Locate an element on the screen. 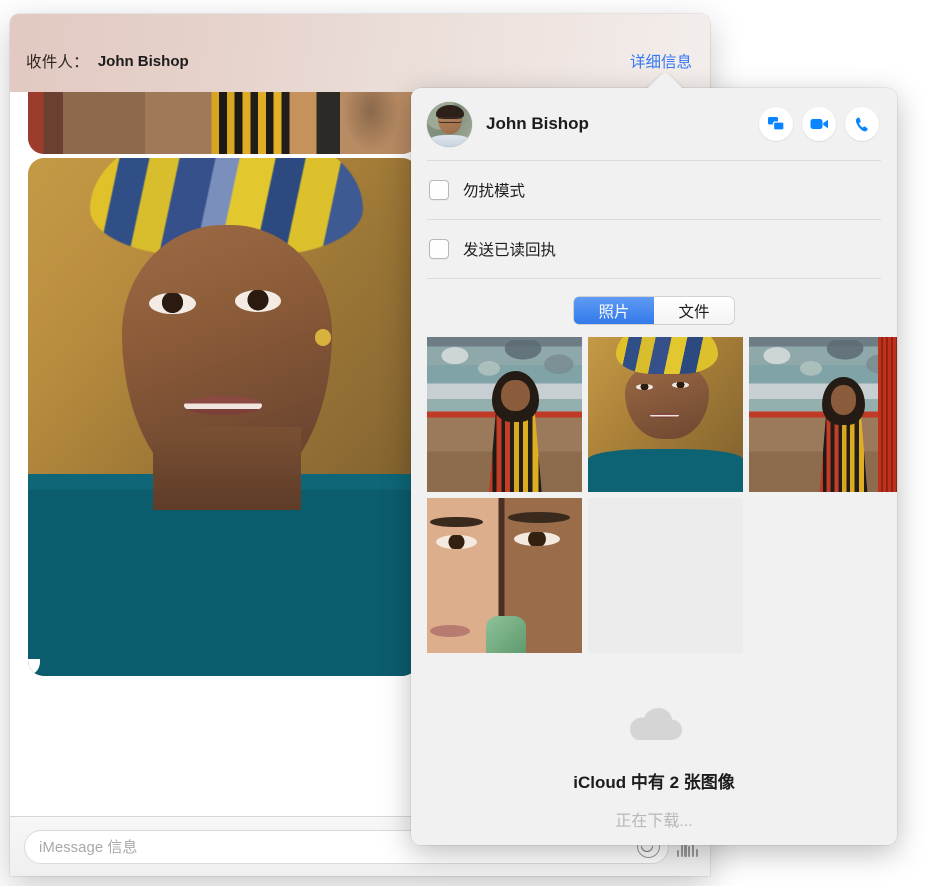 The image size is (931, 886). popover-arrow is located at coordinates (665, 81).